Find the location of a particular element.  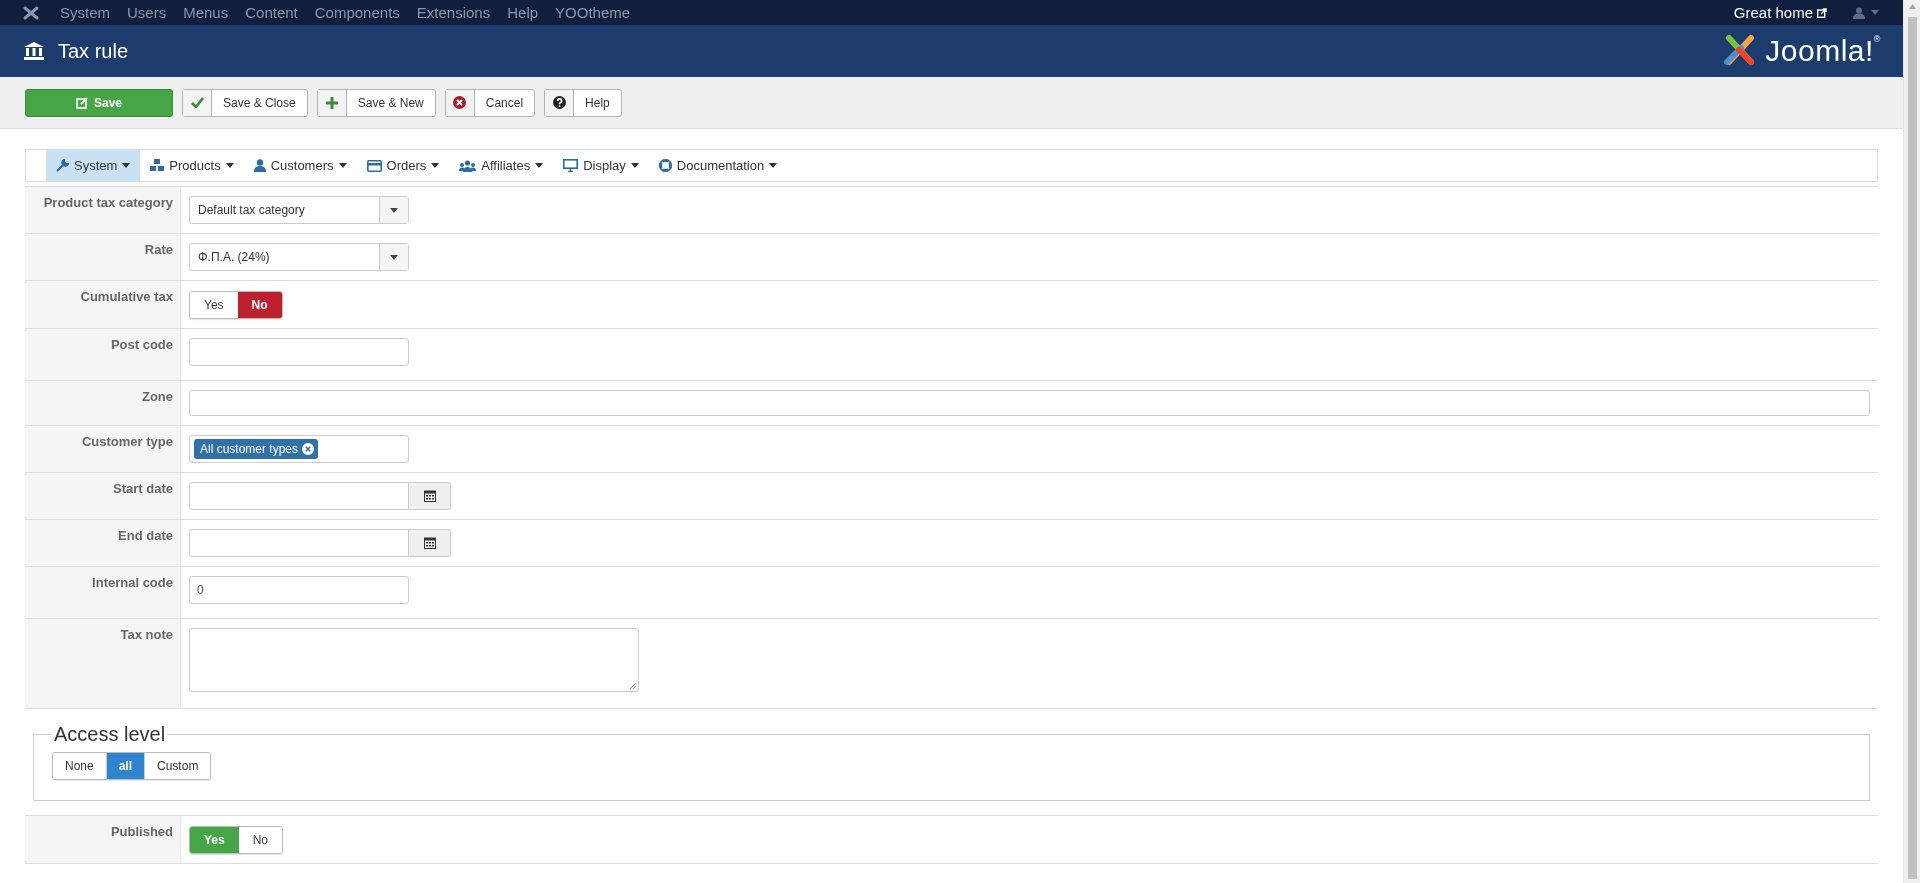

tag-input: All customer types is located at coordinates (299, 449).